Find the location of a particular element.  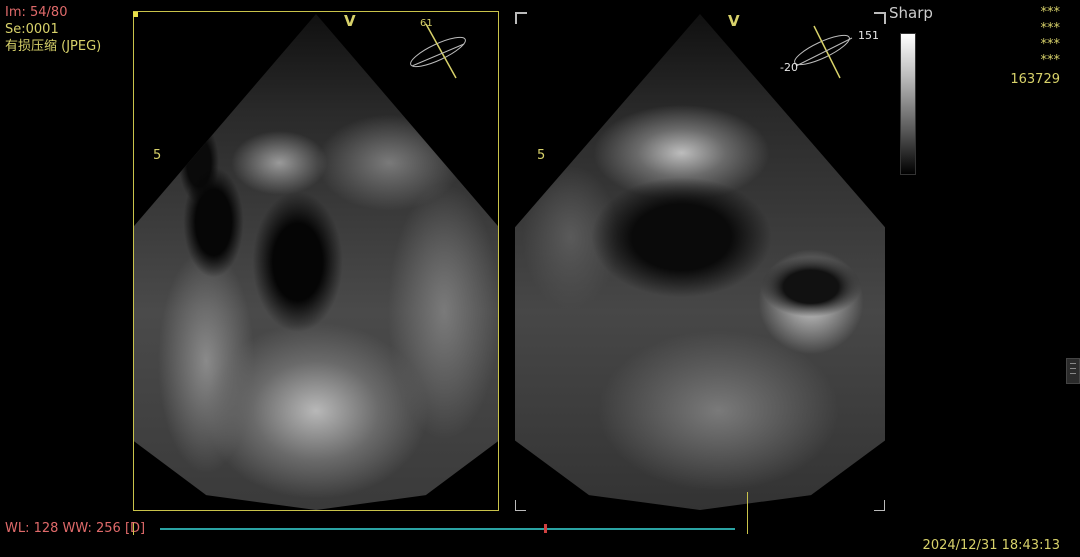

right-view-corner-bl is located at coordinates (520, 505).